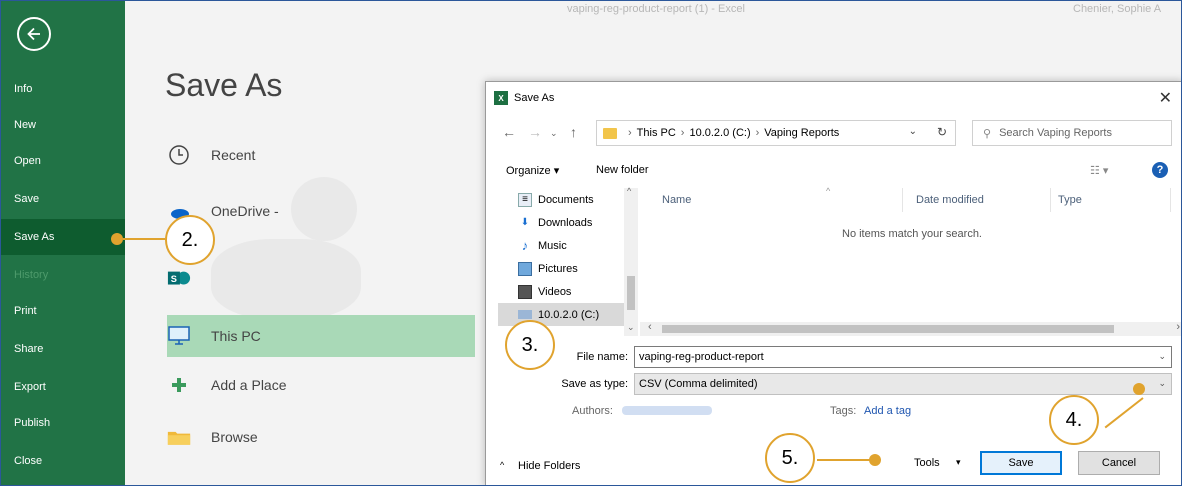 The width and height of the screenshot is (1182, 486). I want to click on close-icon: ✕, so click(1165, 98).